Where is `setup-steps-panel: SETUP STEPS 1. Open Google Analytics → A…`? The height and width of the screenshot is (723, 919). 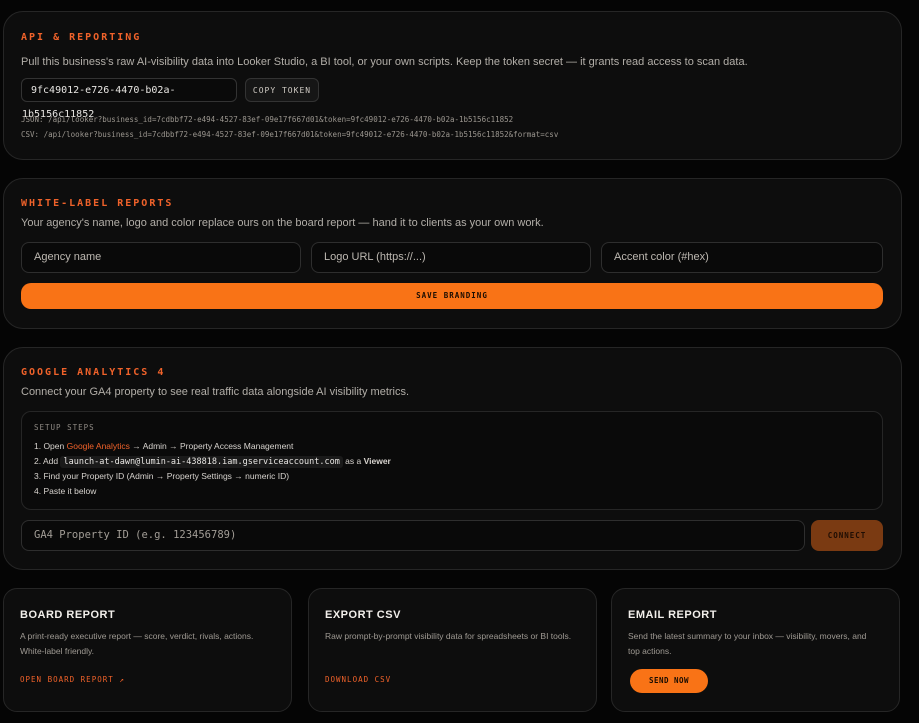
setup-steps-panel: SETUP STEPS 1. Open Google Analytics → A… is located at coordinates (452, 460).